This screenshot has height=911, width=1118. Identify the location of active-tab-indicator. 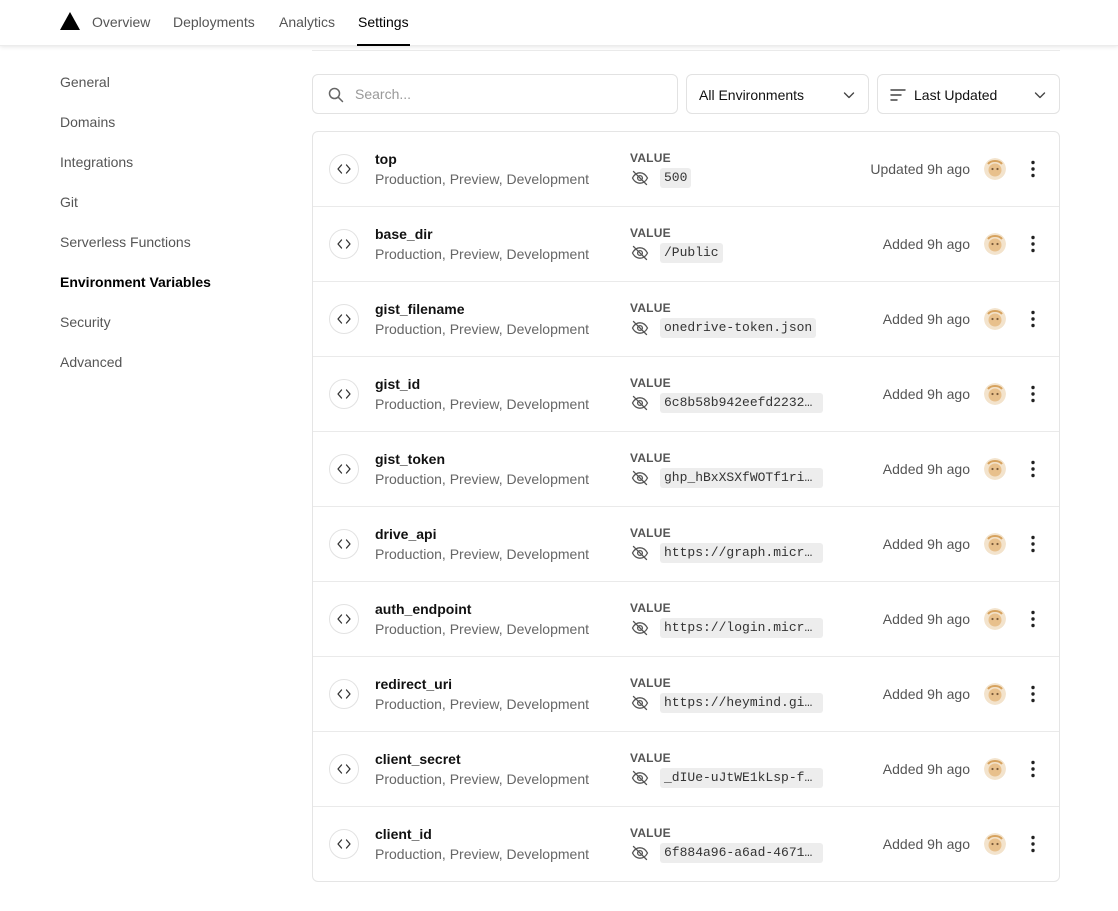
(383, 45).